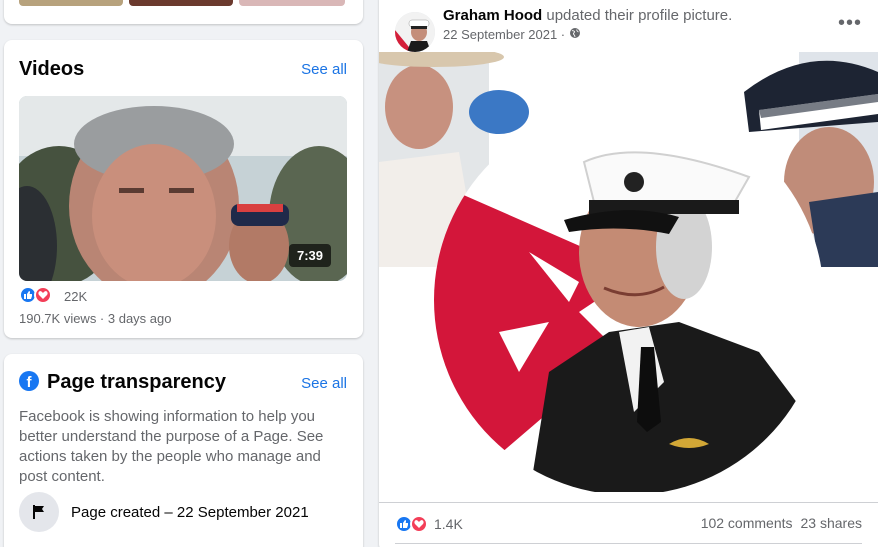 This screenshot has width=878, height=547. I want to click on video-thumbnail: 7:39, so click(183, 188).